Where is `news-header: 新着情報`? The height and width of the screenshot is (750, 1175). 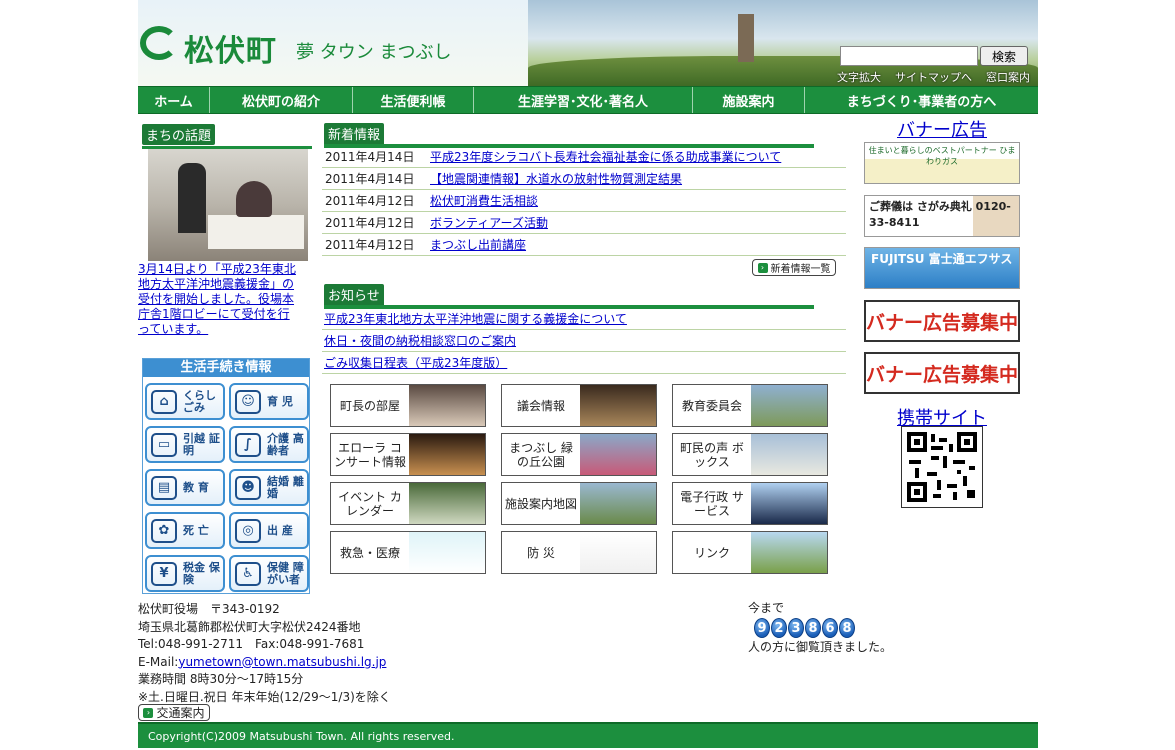 news-header: 新着情報 is located at coordinates (569, 135).